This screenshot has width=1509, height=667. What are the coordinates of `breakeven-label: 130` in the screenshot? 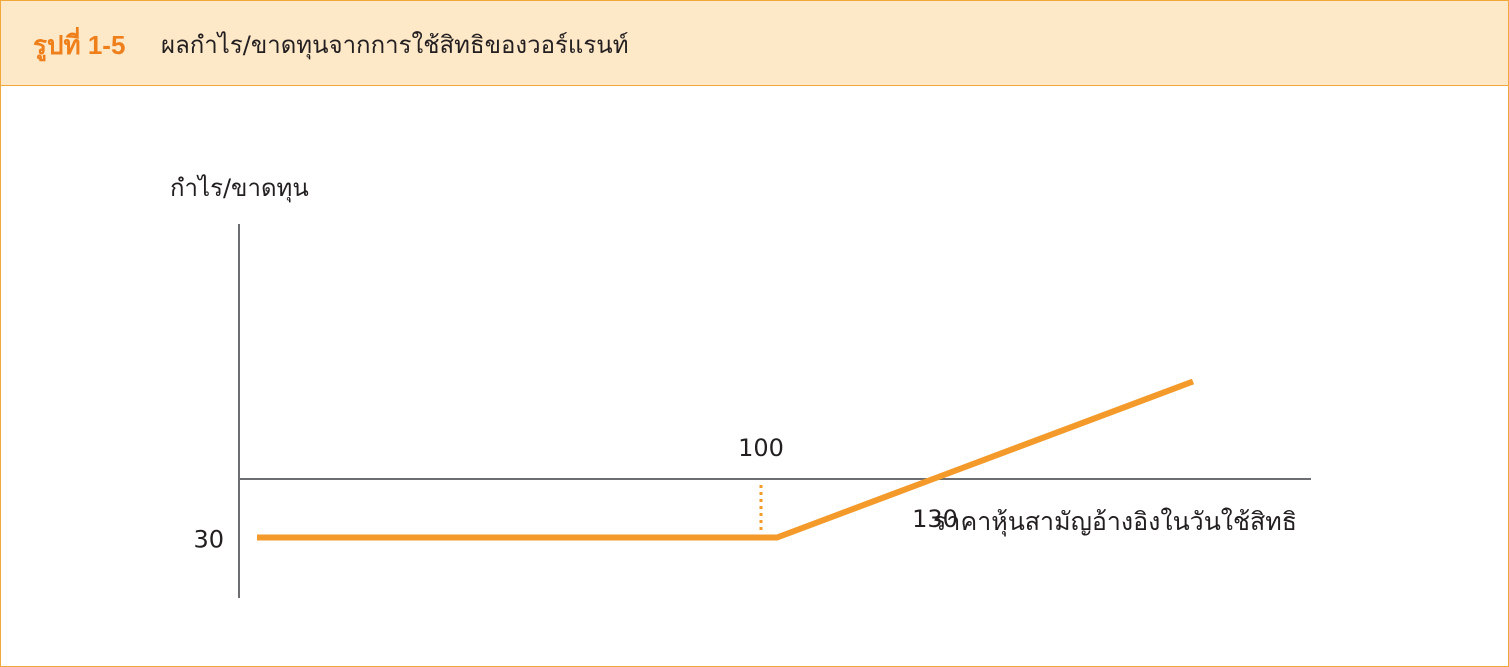 It's located at (935, 519).